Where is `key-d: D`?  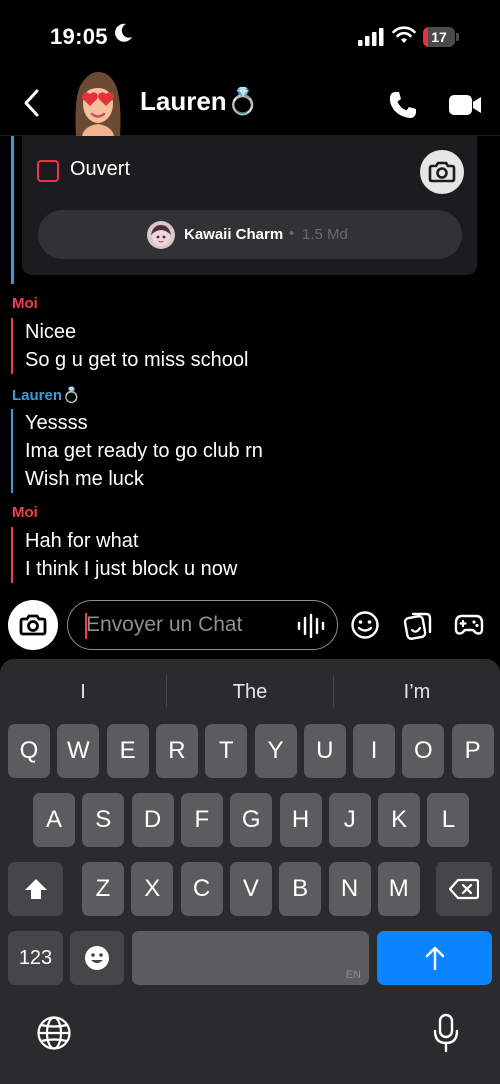
key-d: D is located at coordinates (152, 820).